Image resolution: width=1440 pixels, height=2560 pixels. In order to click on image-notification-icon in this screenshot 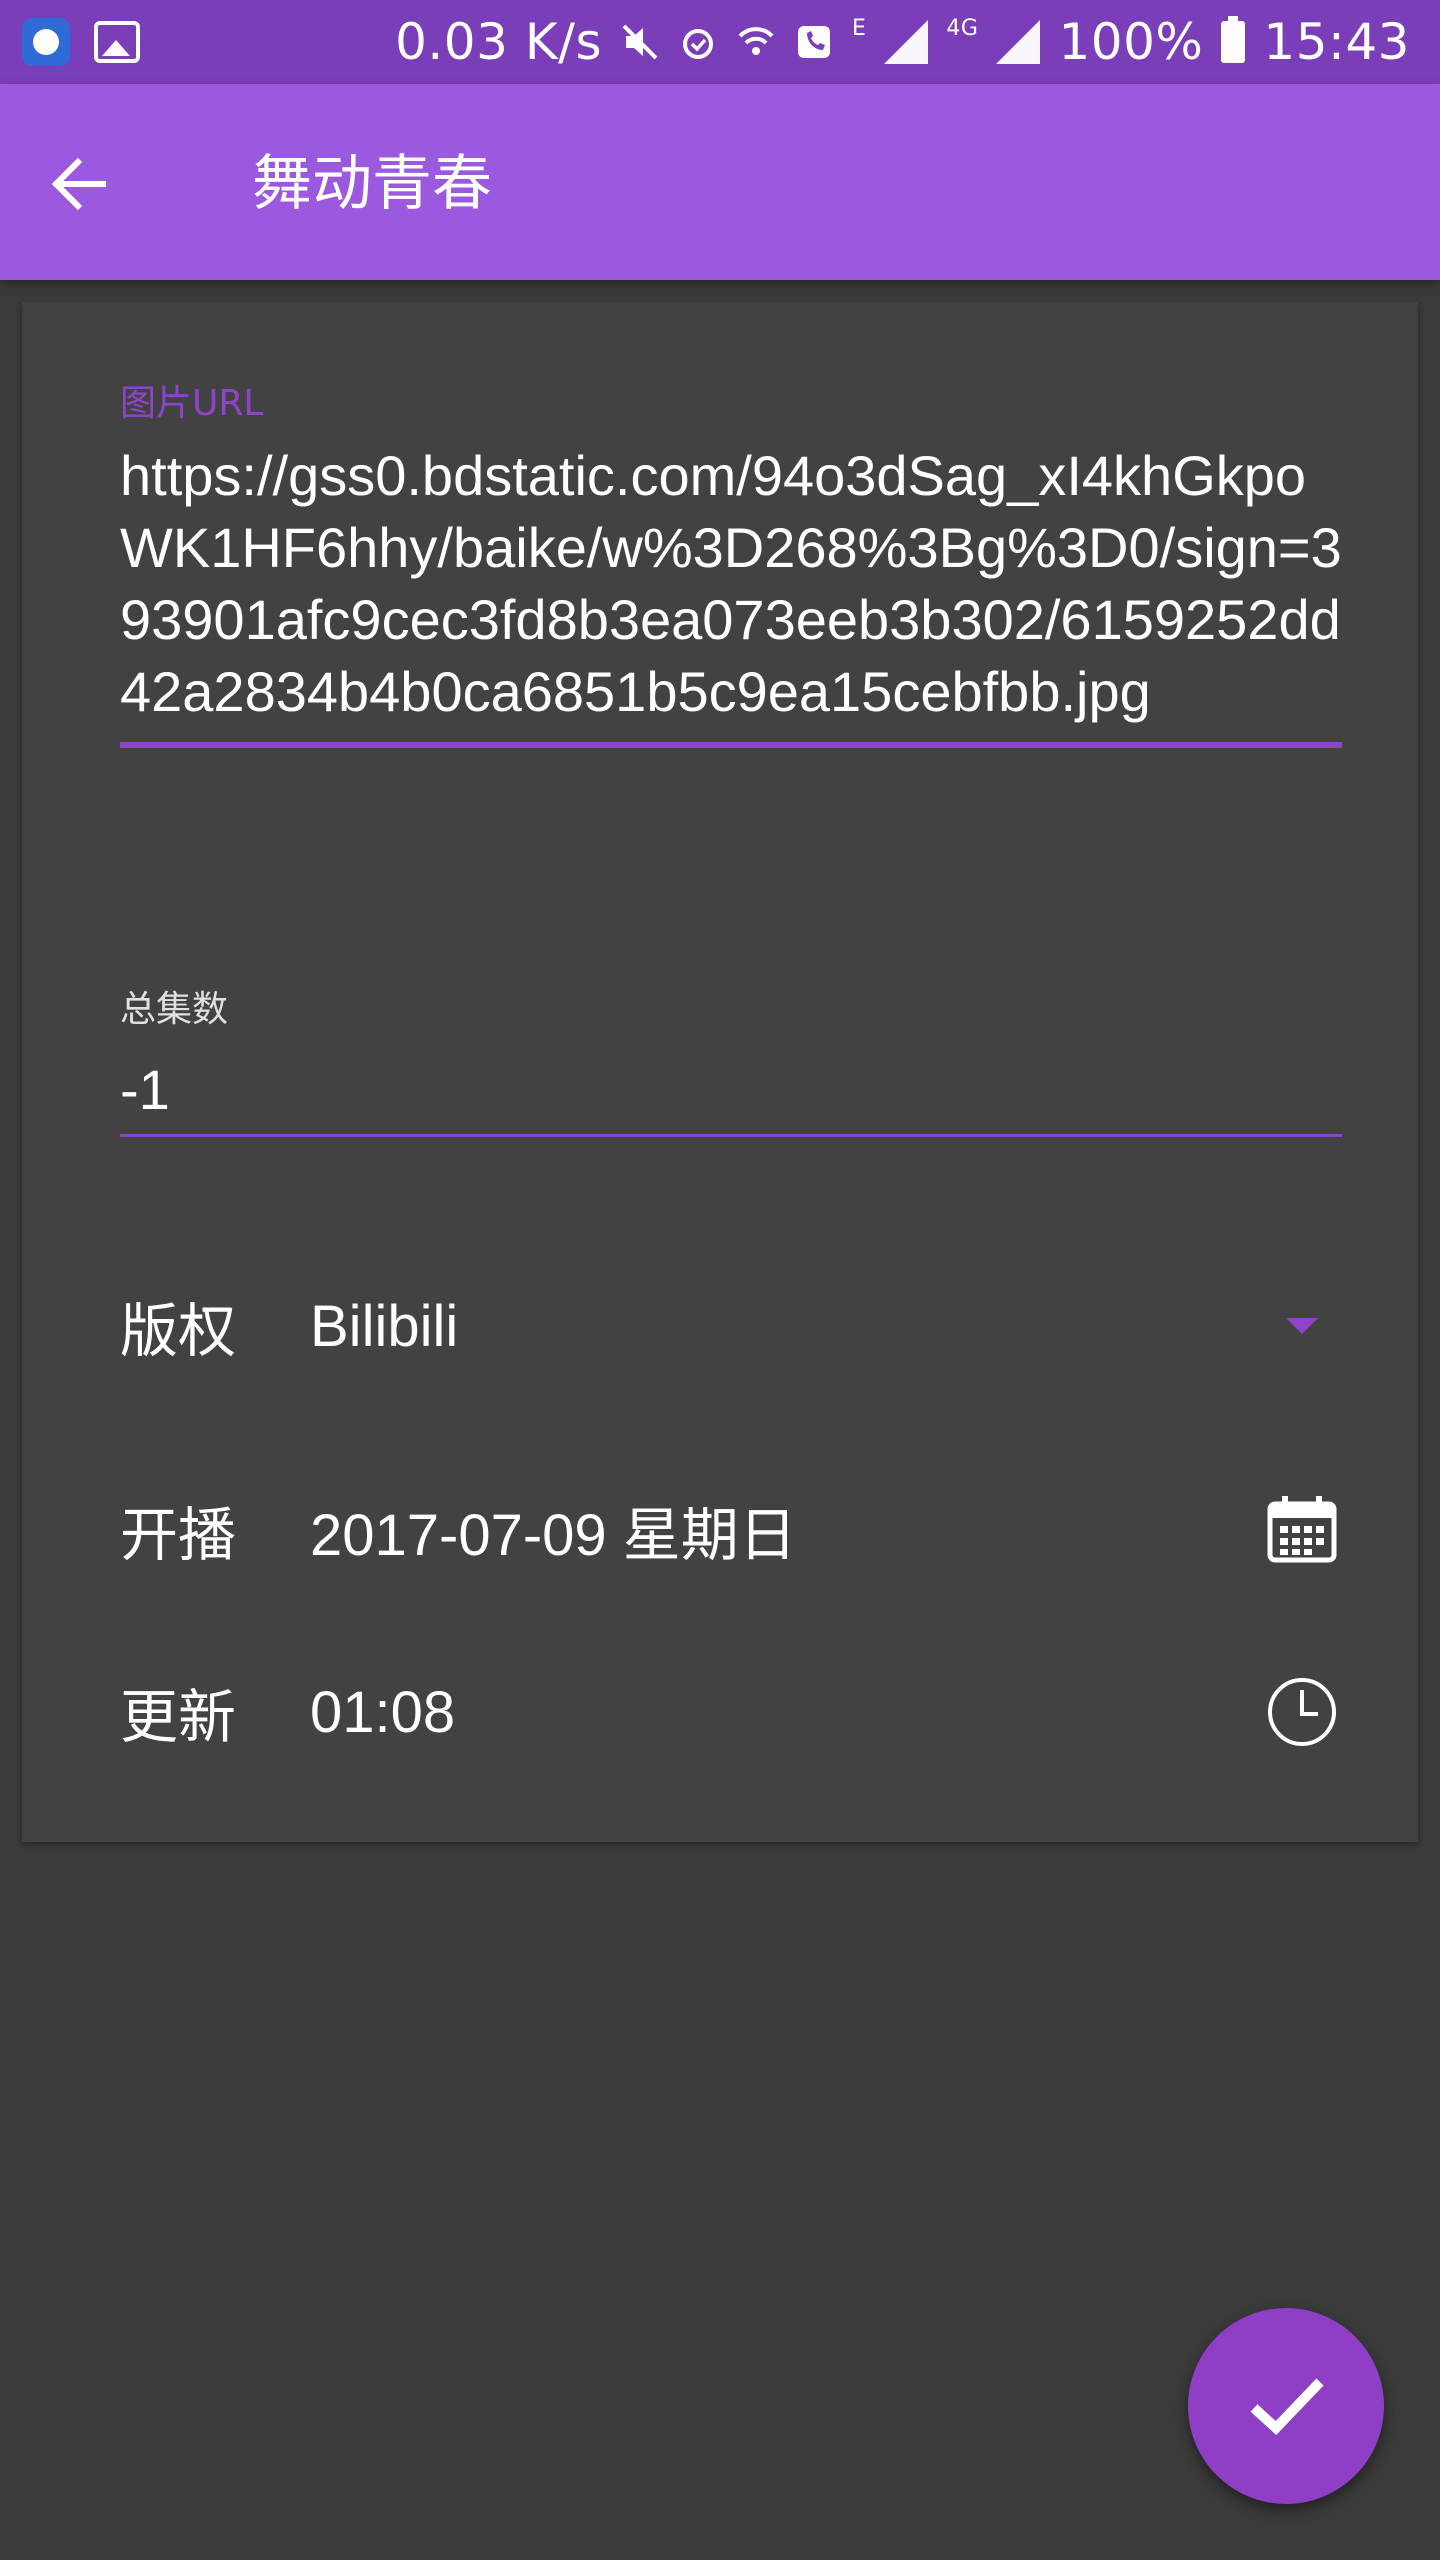, I will do `click(117, 42)`.